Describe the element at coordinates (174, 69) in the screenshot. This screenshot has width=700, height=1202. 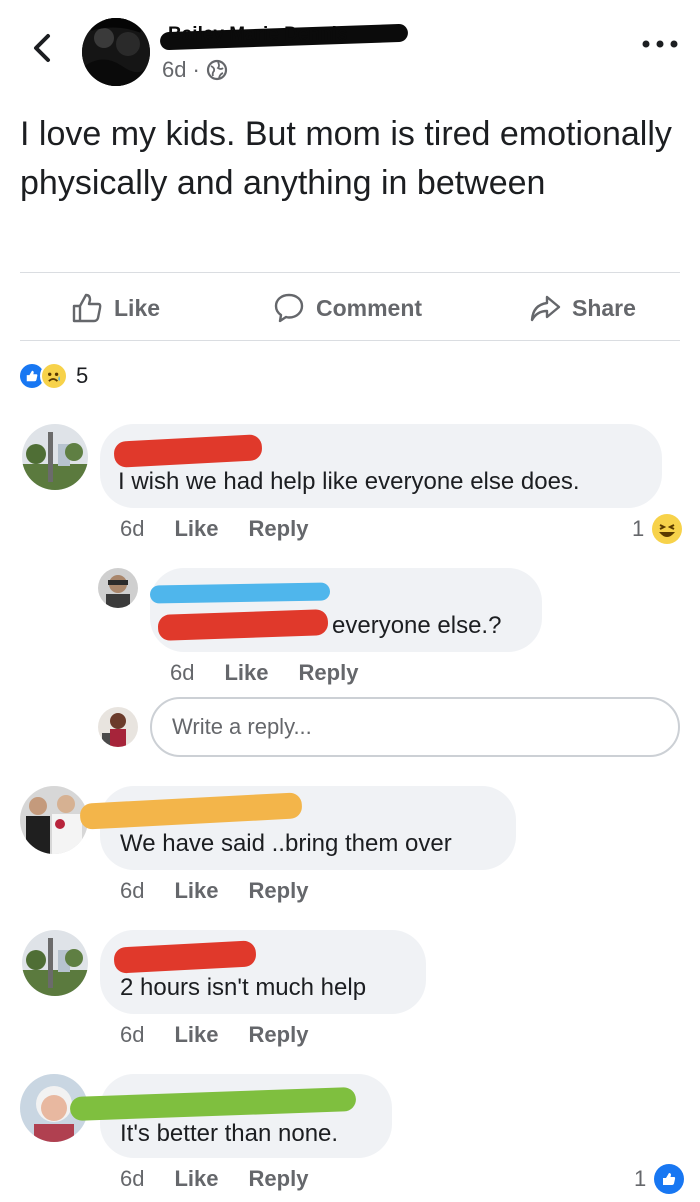
I see `post-time: 6d` at that location.